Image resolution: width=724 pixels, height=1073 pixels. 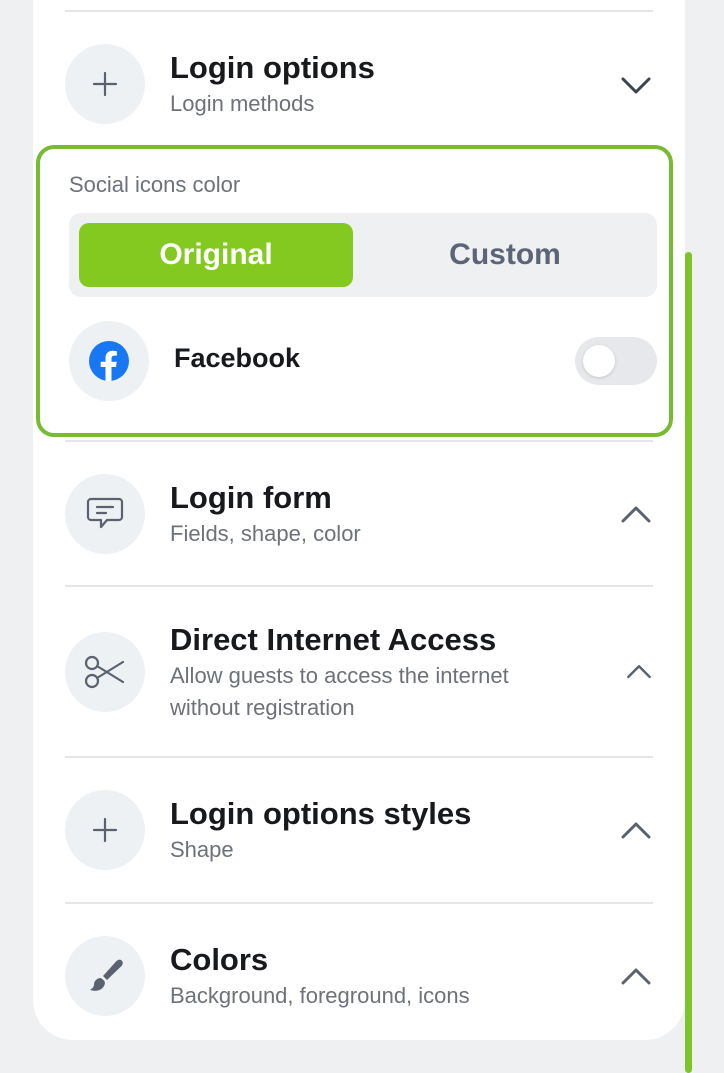 I want to click on section-subtitle: Fields, shape, color, so click(x=265, y=533).